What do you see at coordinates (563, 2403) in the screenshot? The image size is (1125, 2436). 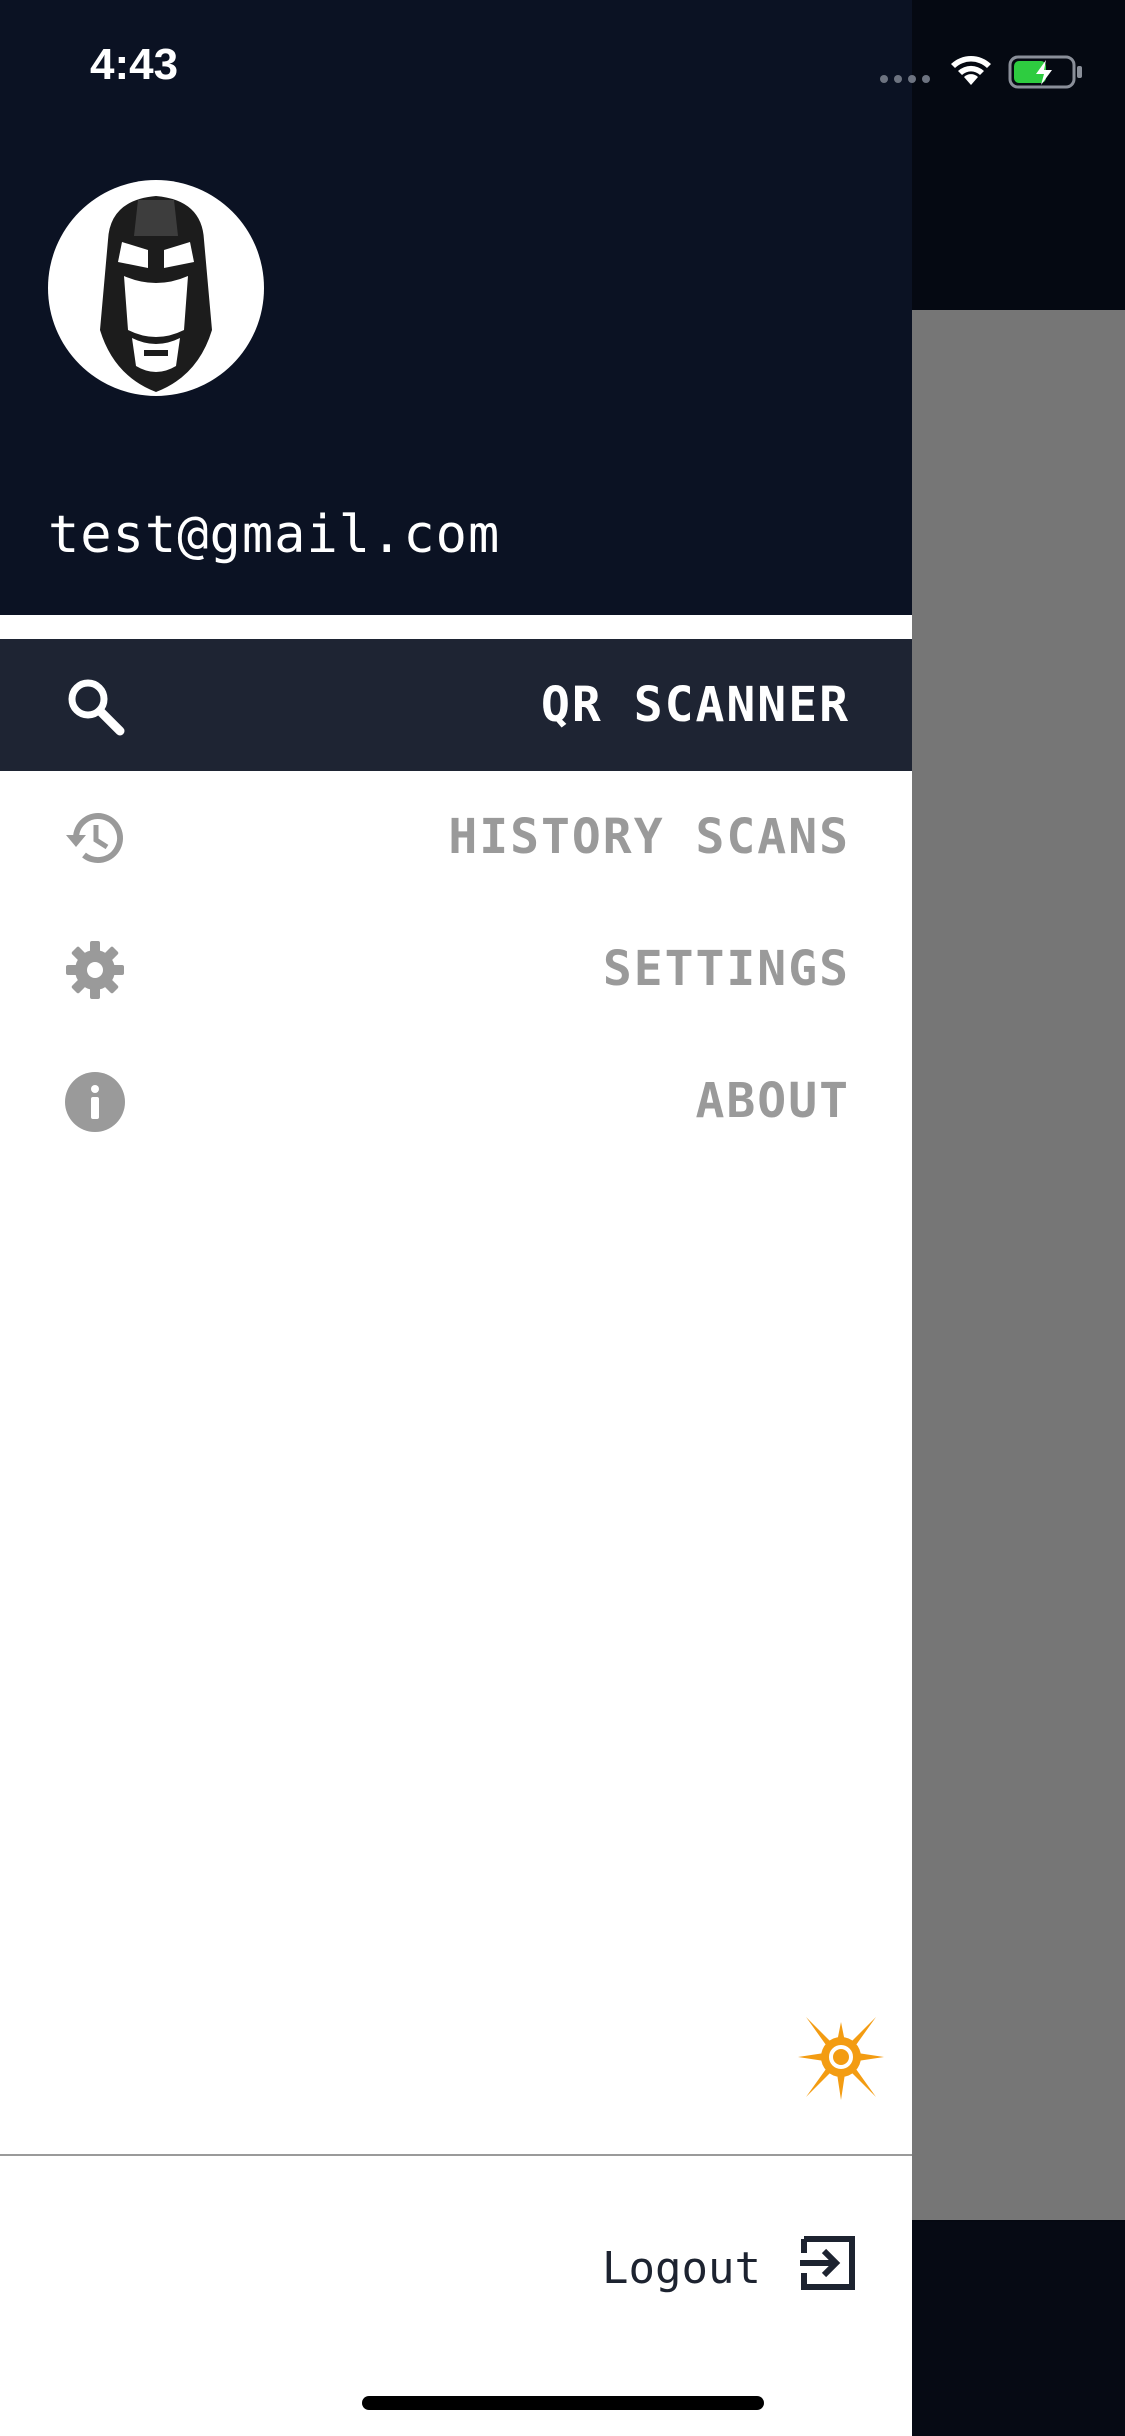 I see `home-indicator` at bounding box center [563, 2403].